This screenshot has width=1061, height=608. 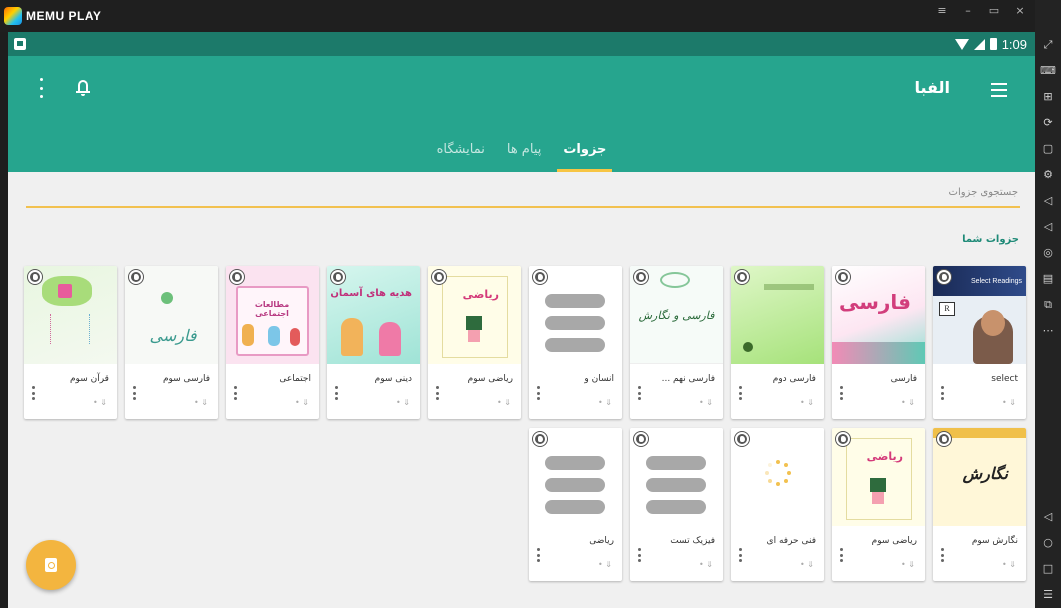 What do you see at coordinates (272, 342) in the screenshot?
I see `notebook-card: مطالعات اجتماعی اجتماعی • ⇓` at bounding box center [272, 342].